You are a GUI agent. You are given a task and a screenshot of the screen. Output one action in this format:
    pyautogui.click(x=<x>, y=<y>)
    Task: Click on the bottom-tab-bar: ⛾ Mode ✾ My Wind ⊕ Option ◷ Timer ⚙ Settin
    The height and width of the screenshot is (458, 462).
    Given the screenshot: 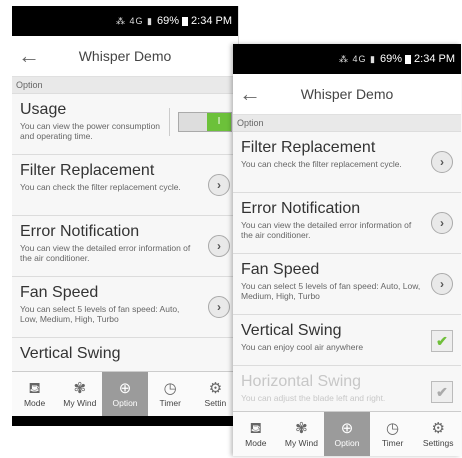 What is the action you would take?
    pyautogui.click(x=125, y=393)
    